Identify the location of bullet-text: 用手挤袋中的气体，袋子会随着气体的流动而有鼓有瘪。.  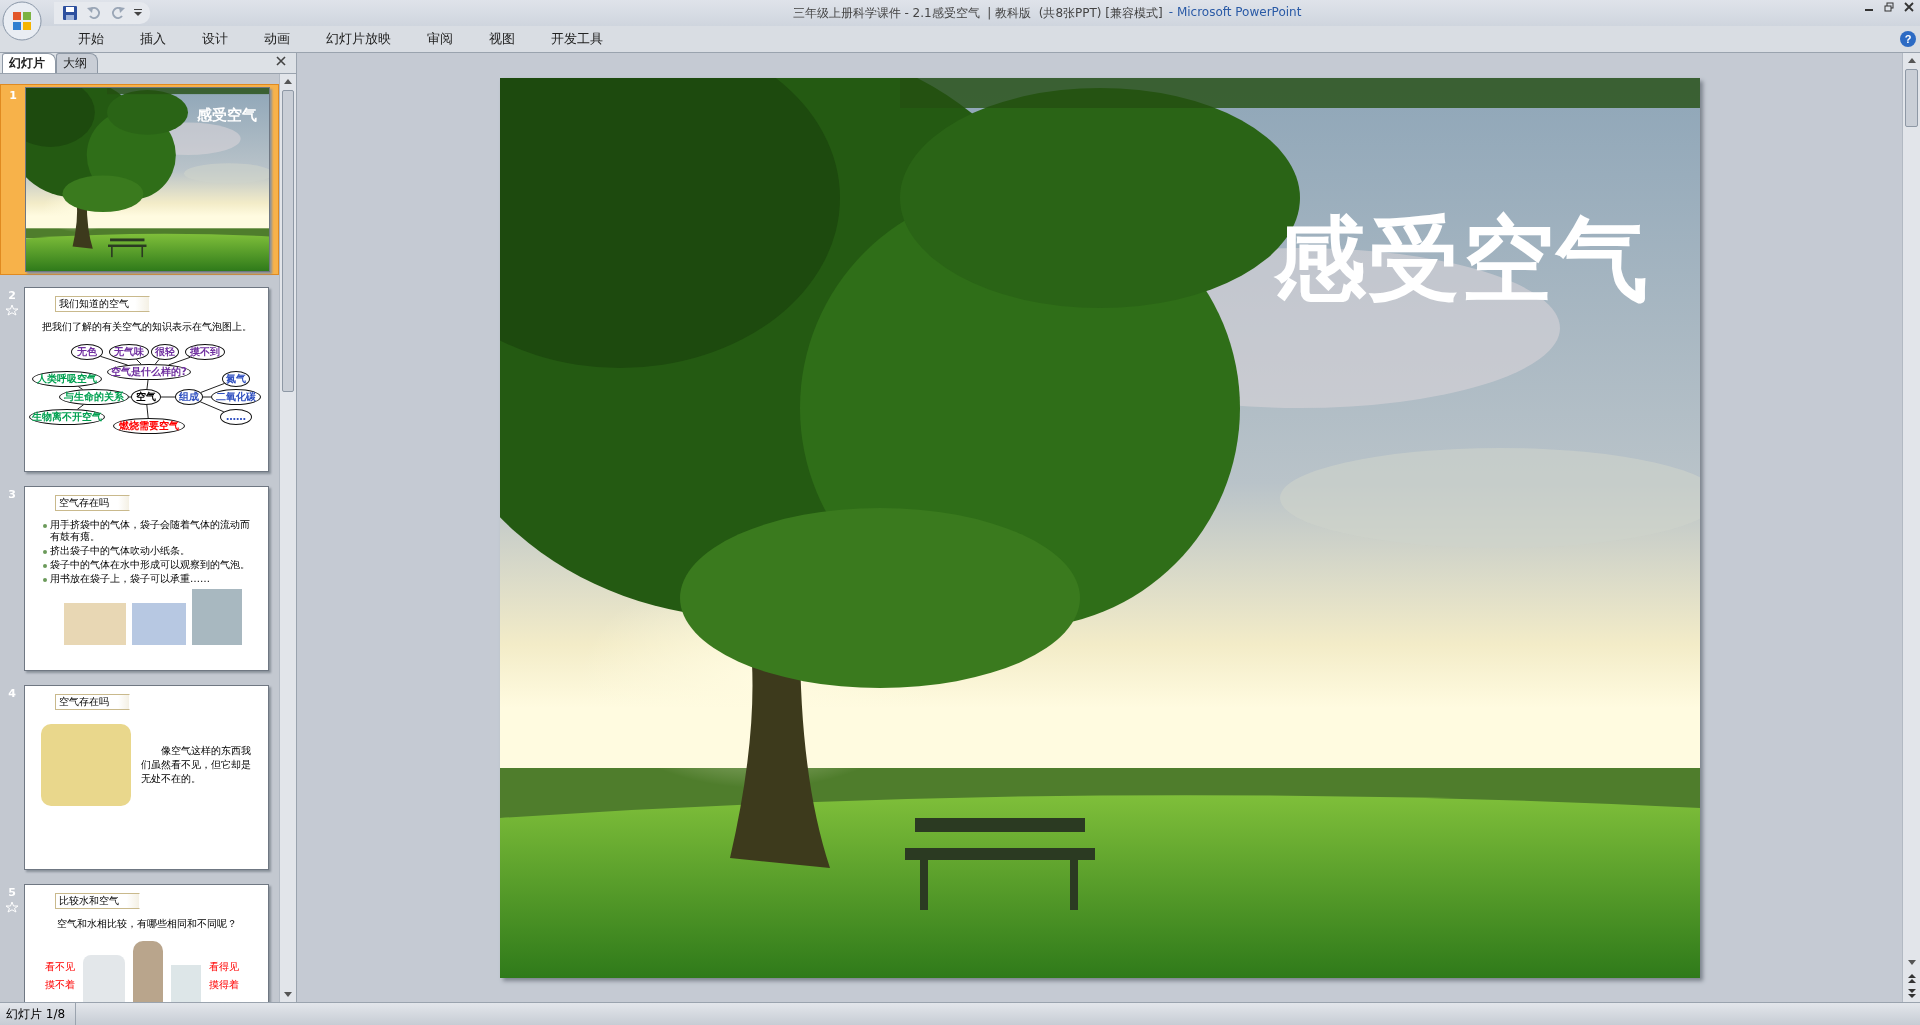
(150, 531).